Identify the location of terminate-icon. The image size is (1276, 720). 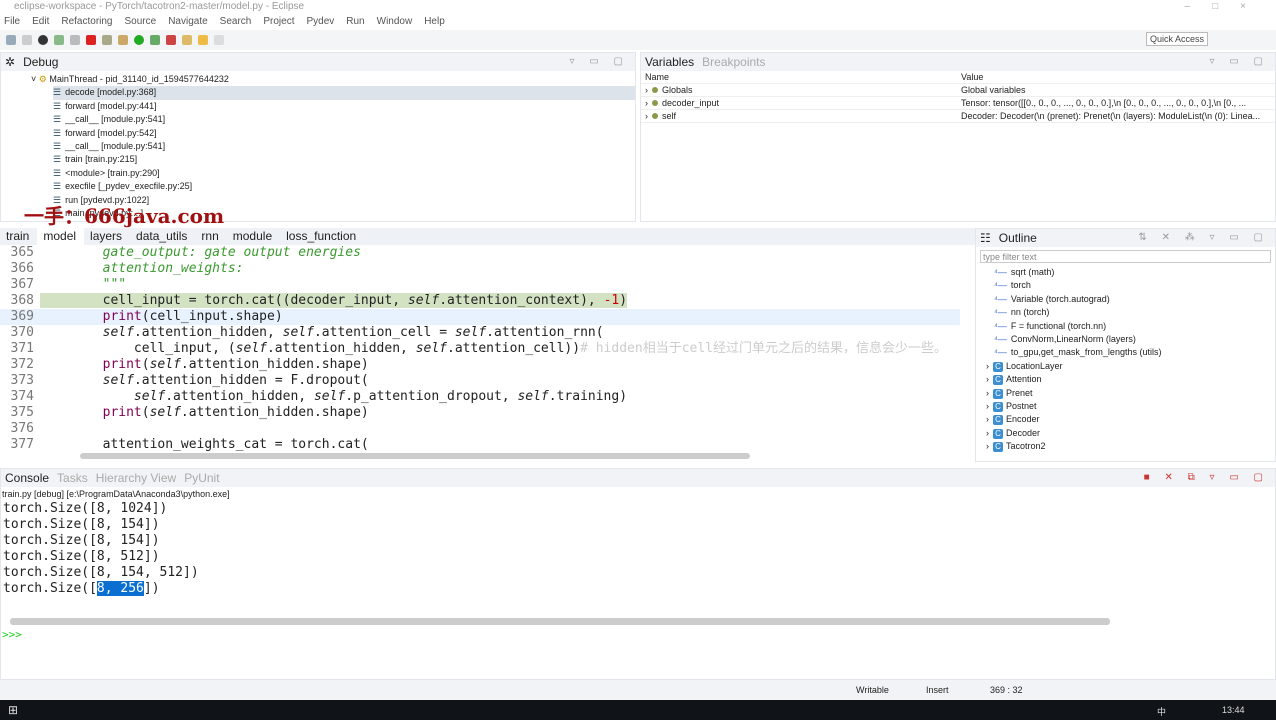
(91, 40).